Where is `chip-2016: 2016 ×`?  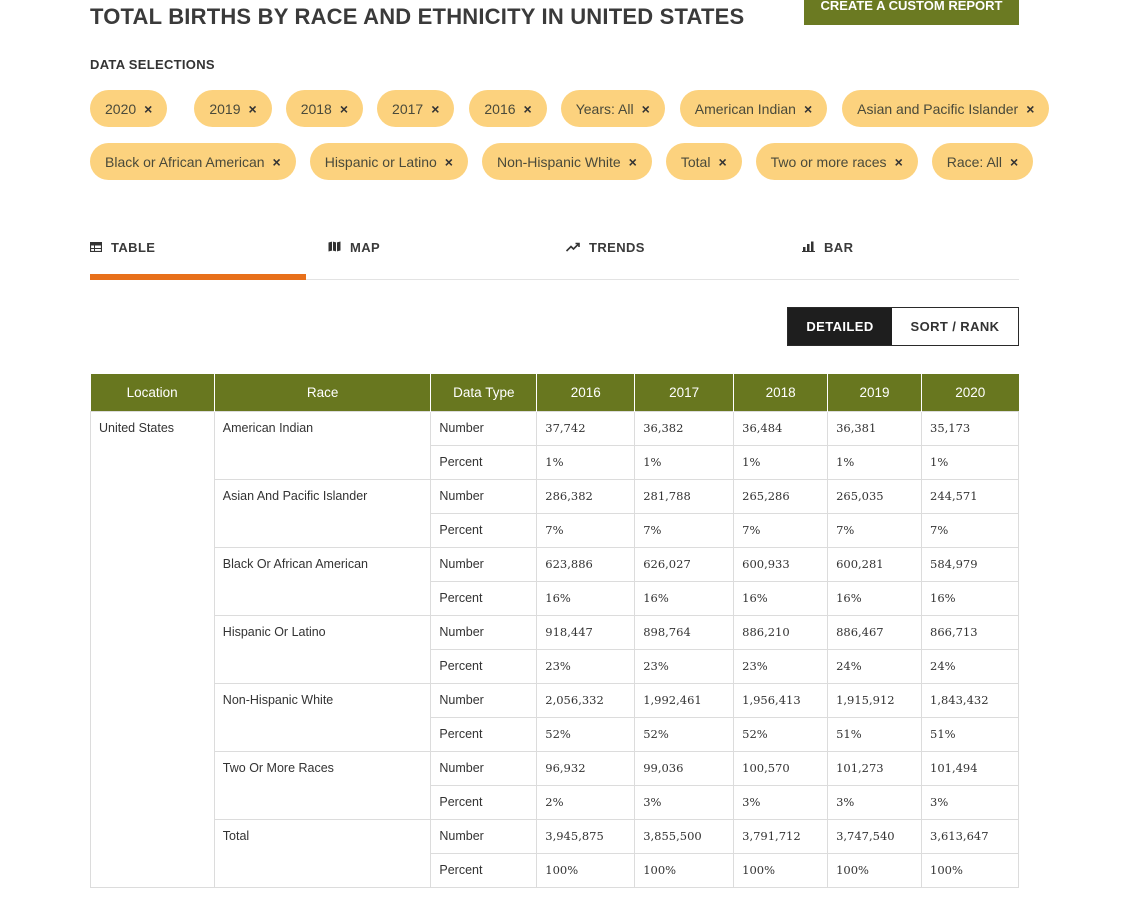 chip-2016: 2016 × is located at coordinates (508, 108).